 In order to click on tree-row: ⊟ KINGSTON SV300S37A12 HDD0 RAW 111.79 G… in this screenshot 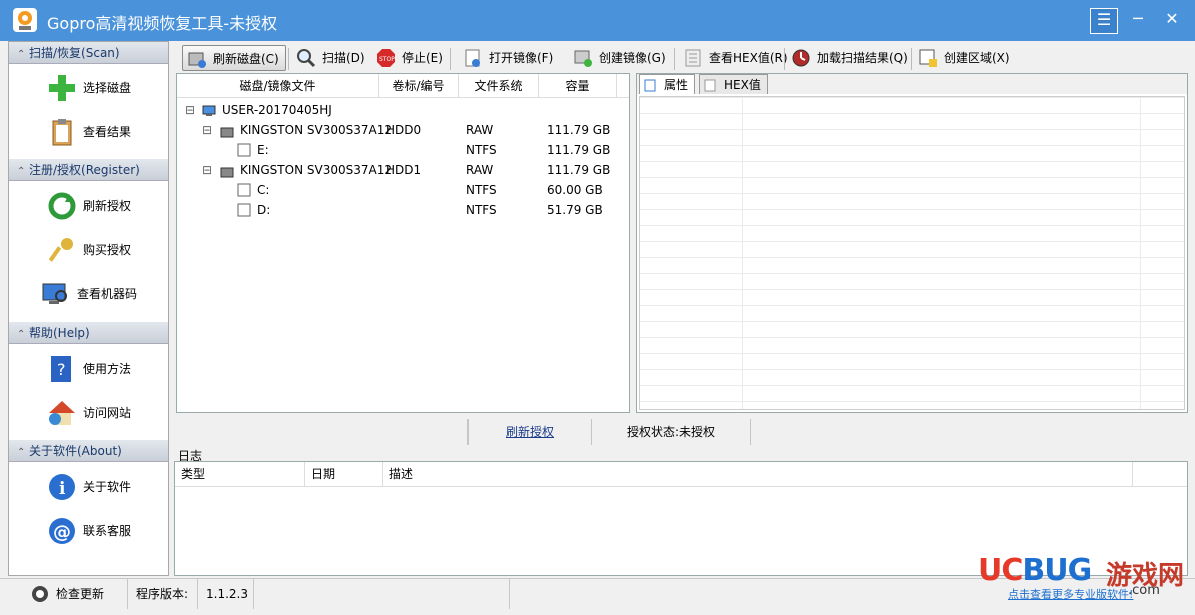, I will do `click(403, 130)`.